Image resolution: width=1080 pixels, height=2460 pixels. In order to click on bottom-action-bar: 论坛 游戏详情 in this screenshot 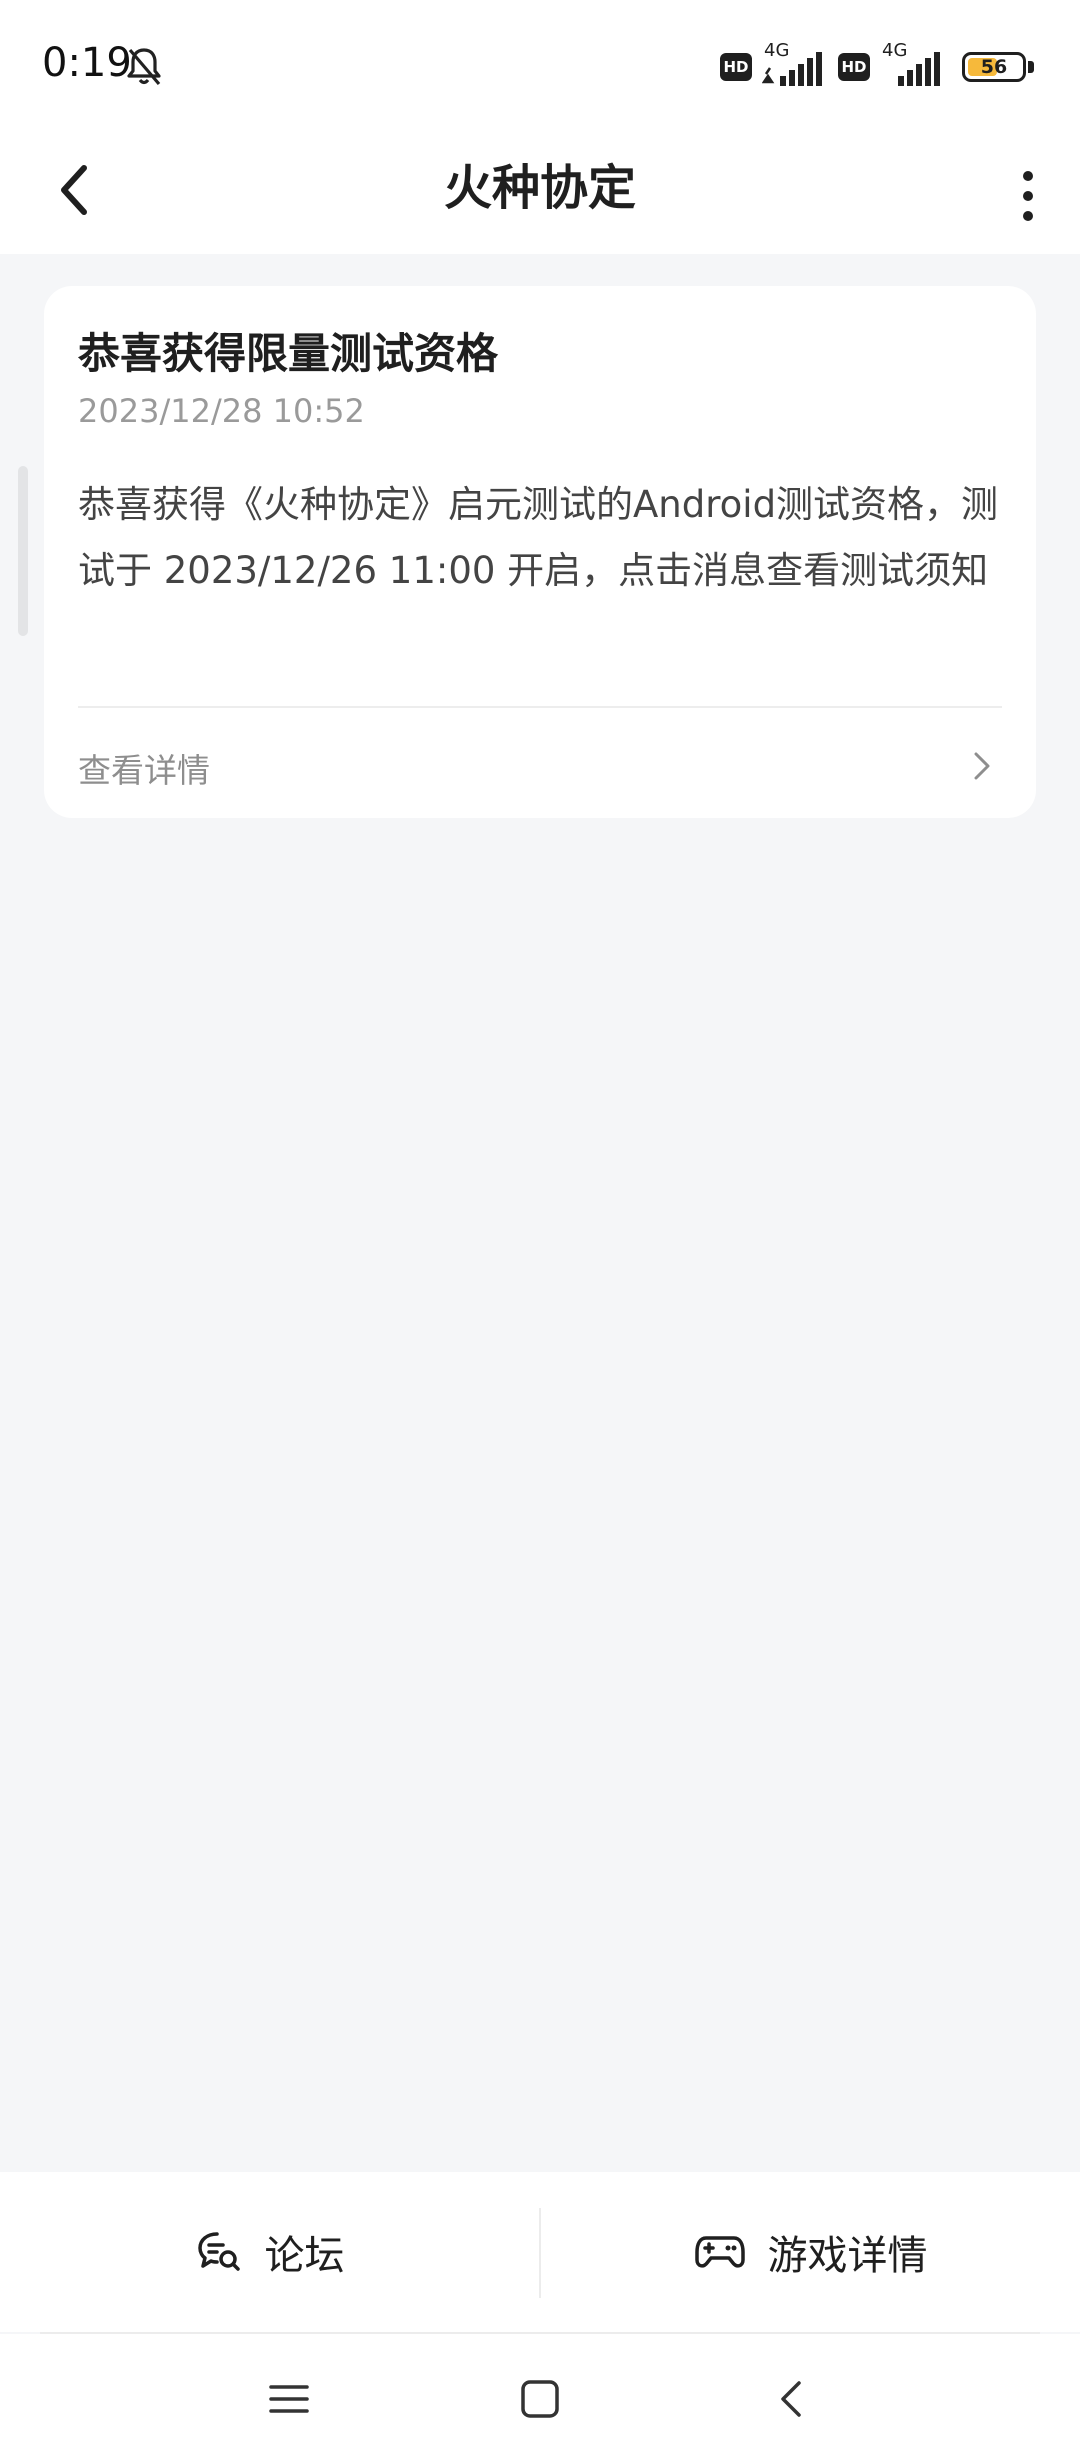, I will do `click(540, 2252)`.